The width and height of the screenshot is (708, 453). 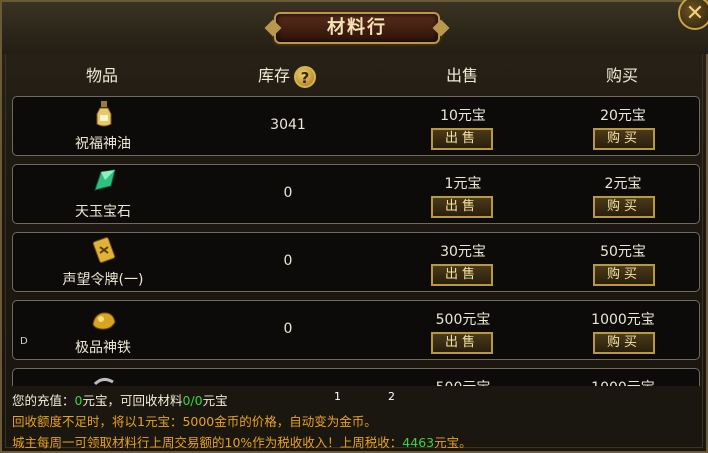 I want to click on table-header: 物品 库存? 出售 购买, so click(x=356, y=76).